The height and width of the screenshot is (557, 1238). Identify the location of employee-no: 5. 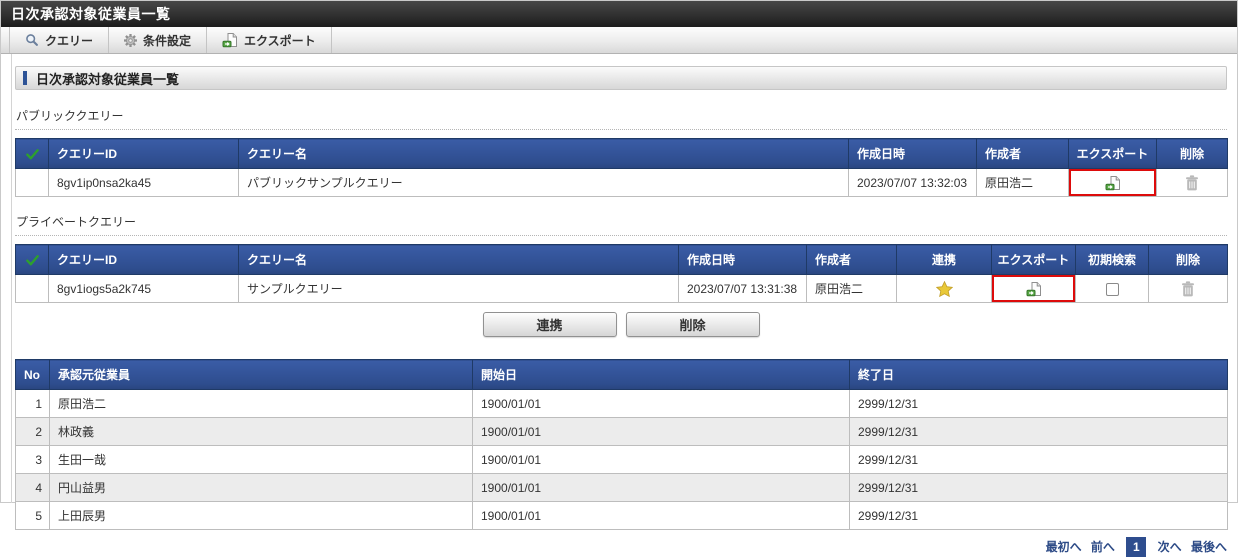
(32, 515).